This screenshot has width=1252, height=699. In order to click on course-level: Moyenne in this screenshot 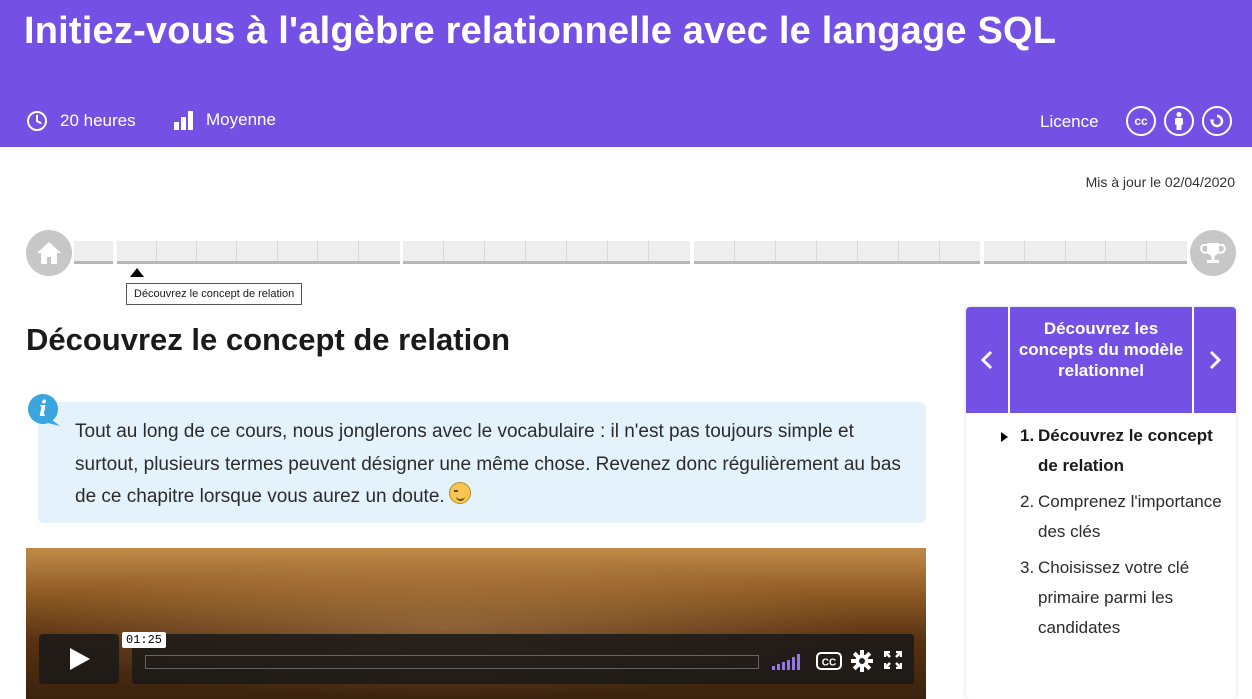, I will do `click(225, 120)`.